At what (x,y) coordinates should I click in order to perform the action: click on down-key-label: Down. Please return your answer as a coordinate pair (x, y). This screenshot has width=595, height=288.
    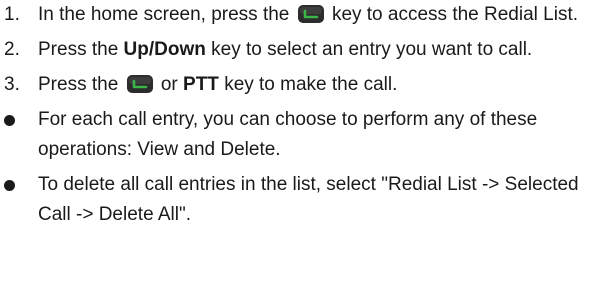
    Looking at the image, I should click on (180, 49).